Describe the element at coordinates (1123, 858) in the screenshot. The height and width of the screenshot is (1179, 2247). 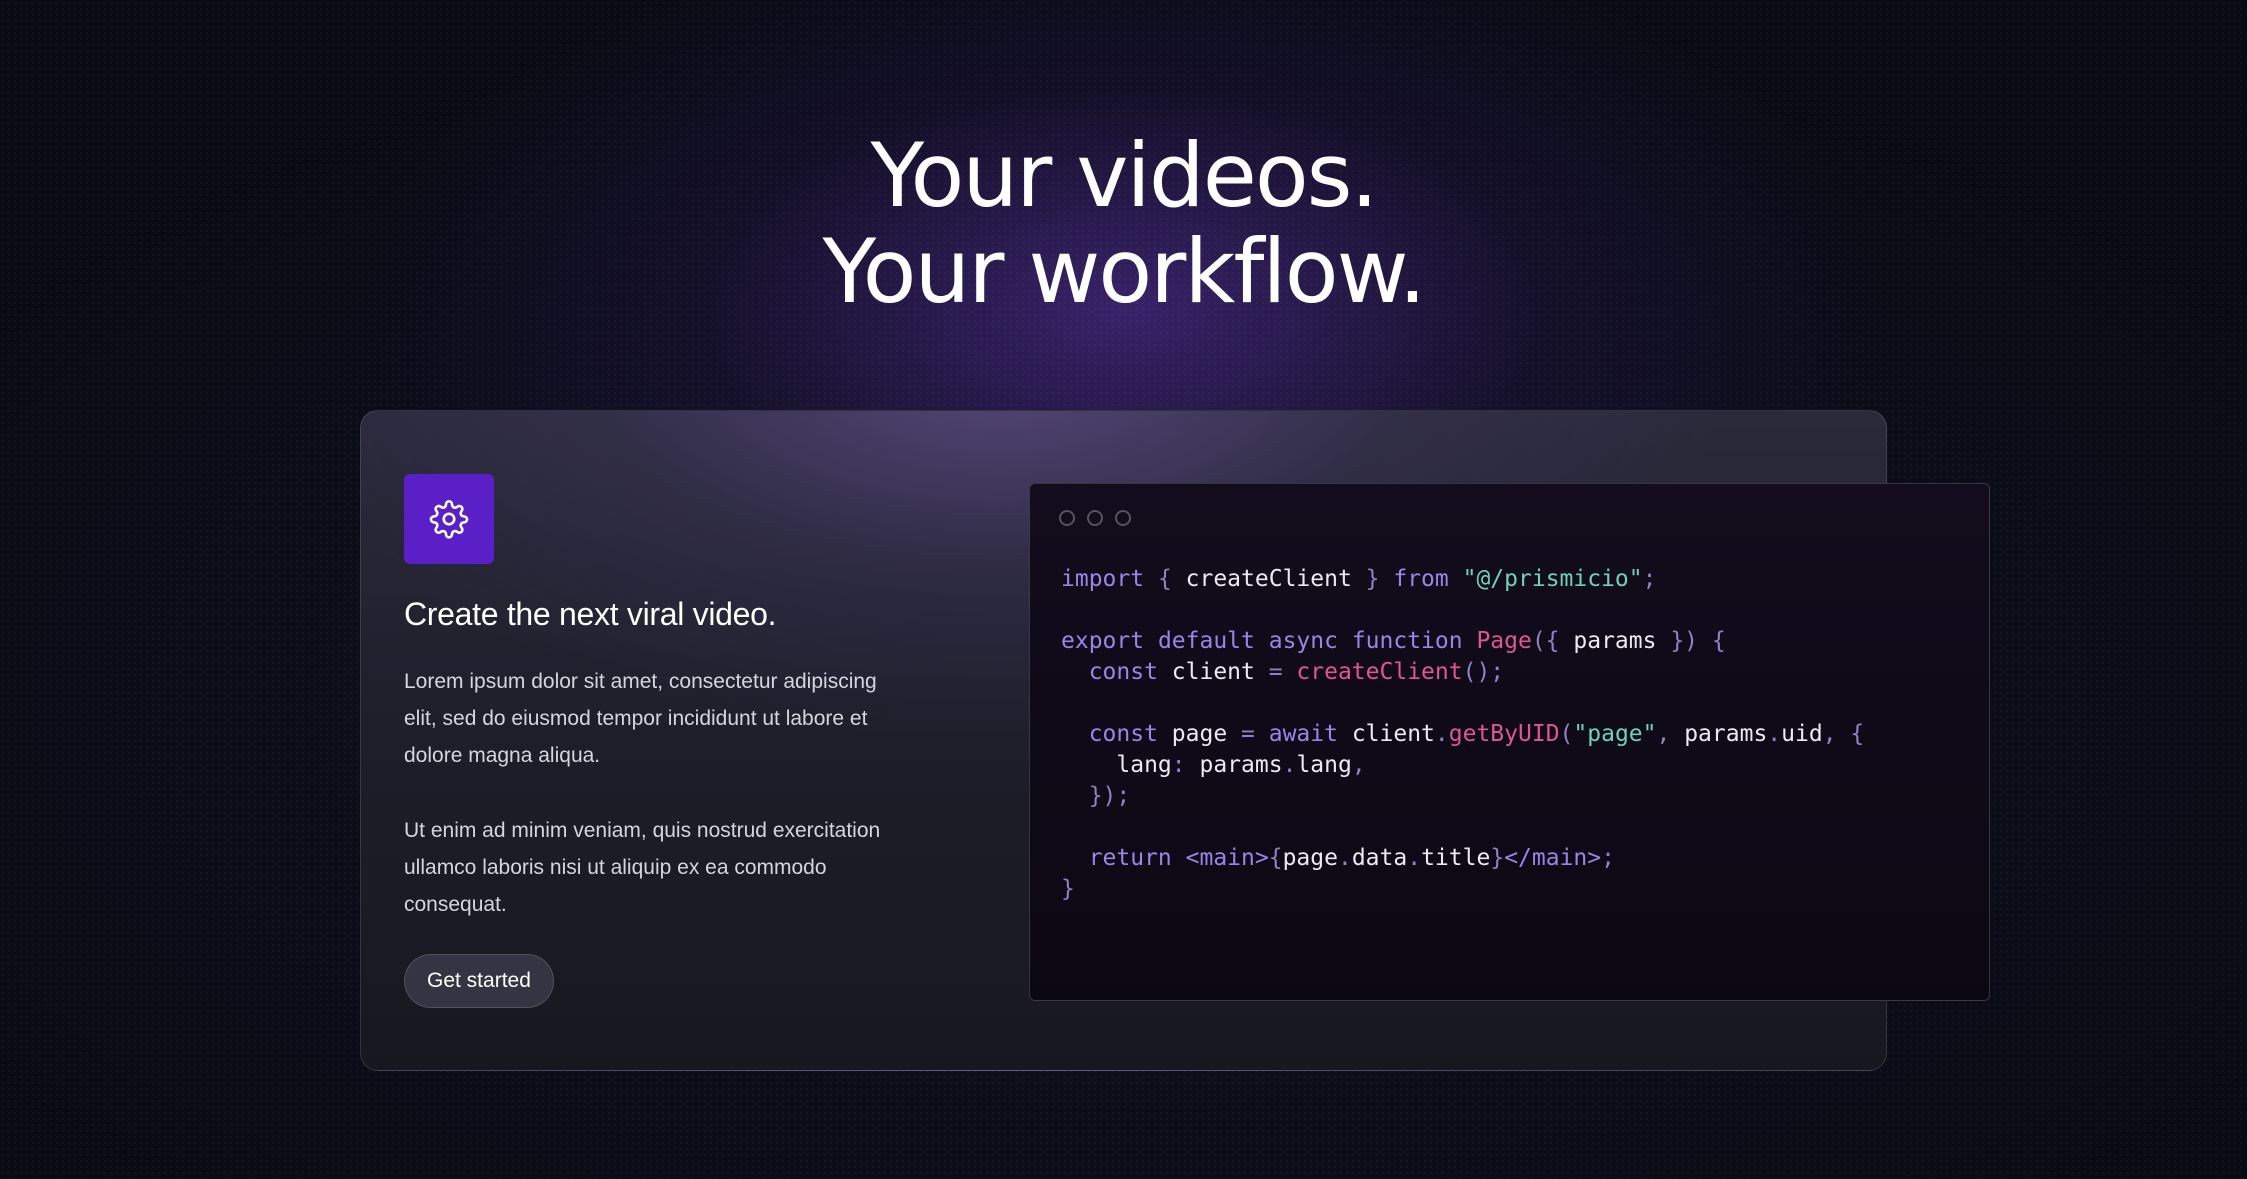
I see `code-token: return` at that location.